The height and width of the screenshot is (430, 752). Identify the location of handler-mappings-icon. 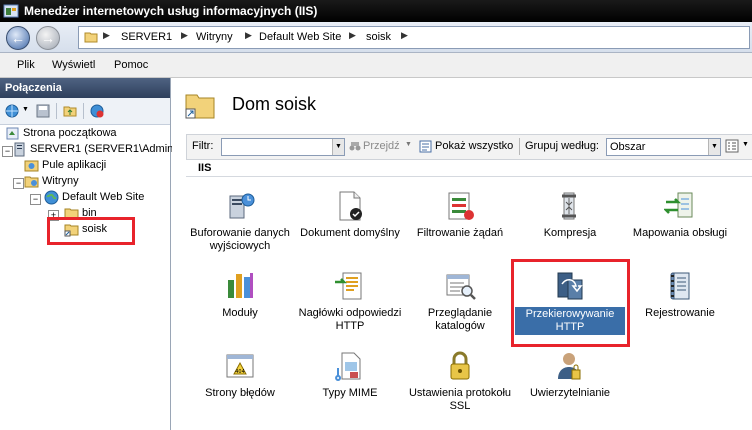
(678, 205).